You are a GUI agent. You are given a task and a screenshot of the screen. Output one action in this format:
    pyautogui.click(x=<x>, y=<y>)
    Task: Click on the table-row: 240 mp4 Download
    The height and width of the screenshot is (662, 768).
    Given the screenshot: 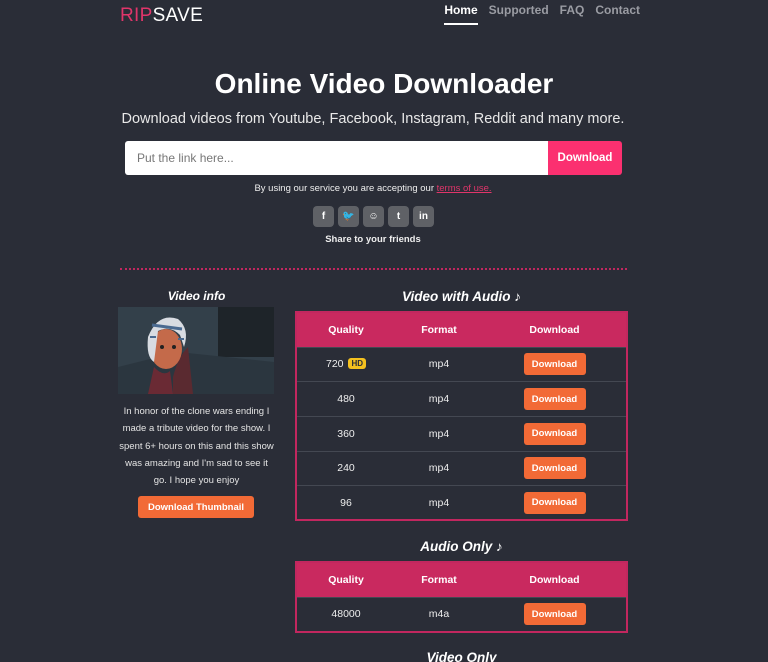 What is the action you would take?
    pyautogui.click(x=461, y=468)
    